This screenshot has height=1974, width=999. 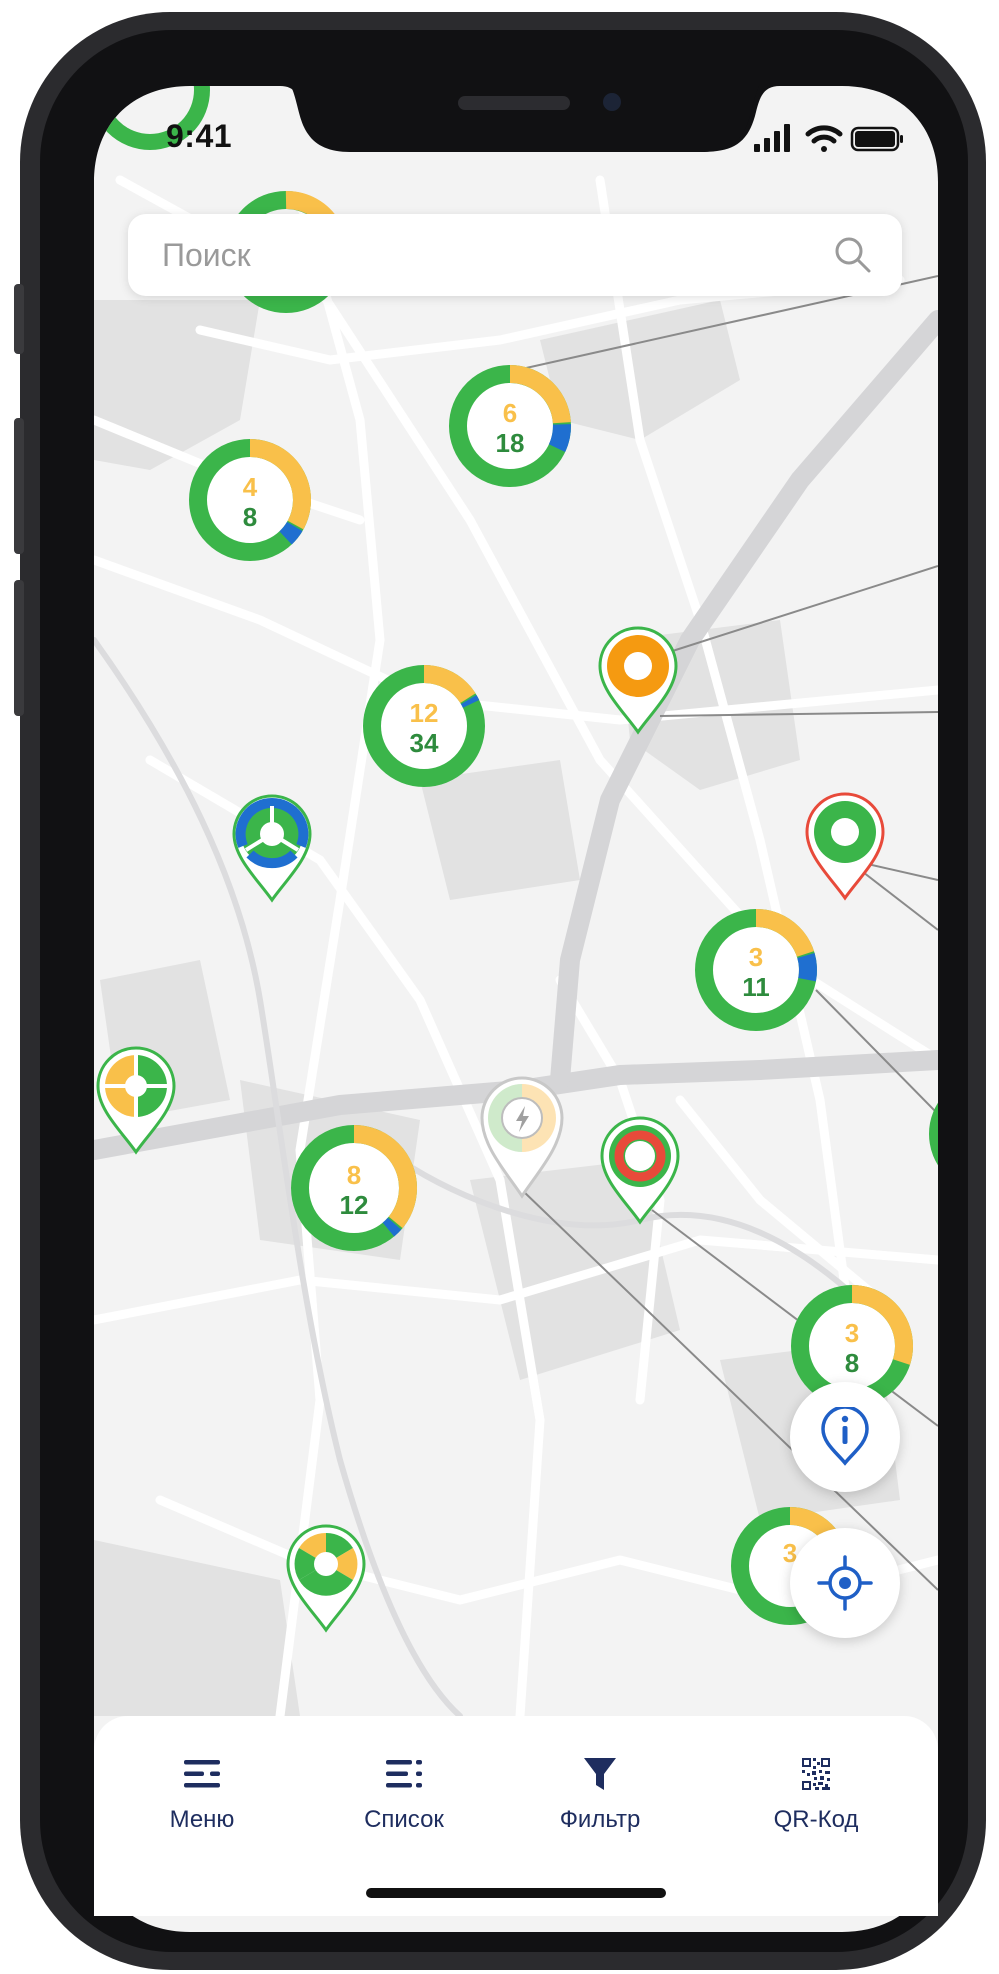 What do you see at coordinates (404, 1793) in the screenshot?
I see `tab-list: Список` at bounding box center [404, 1793].